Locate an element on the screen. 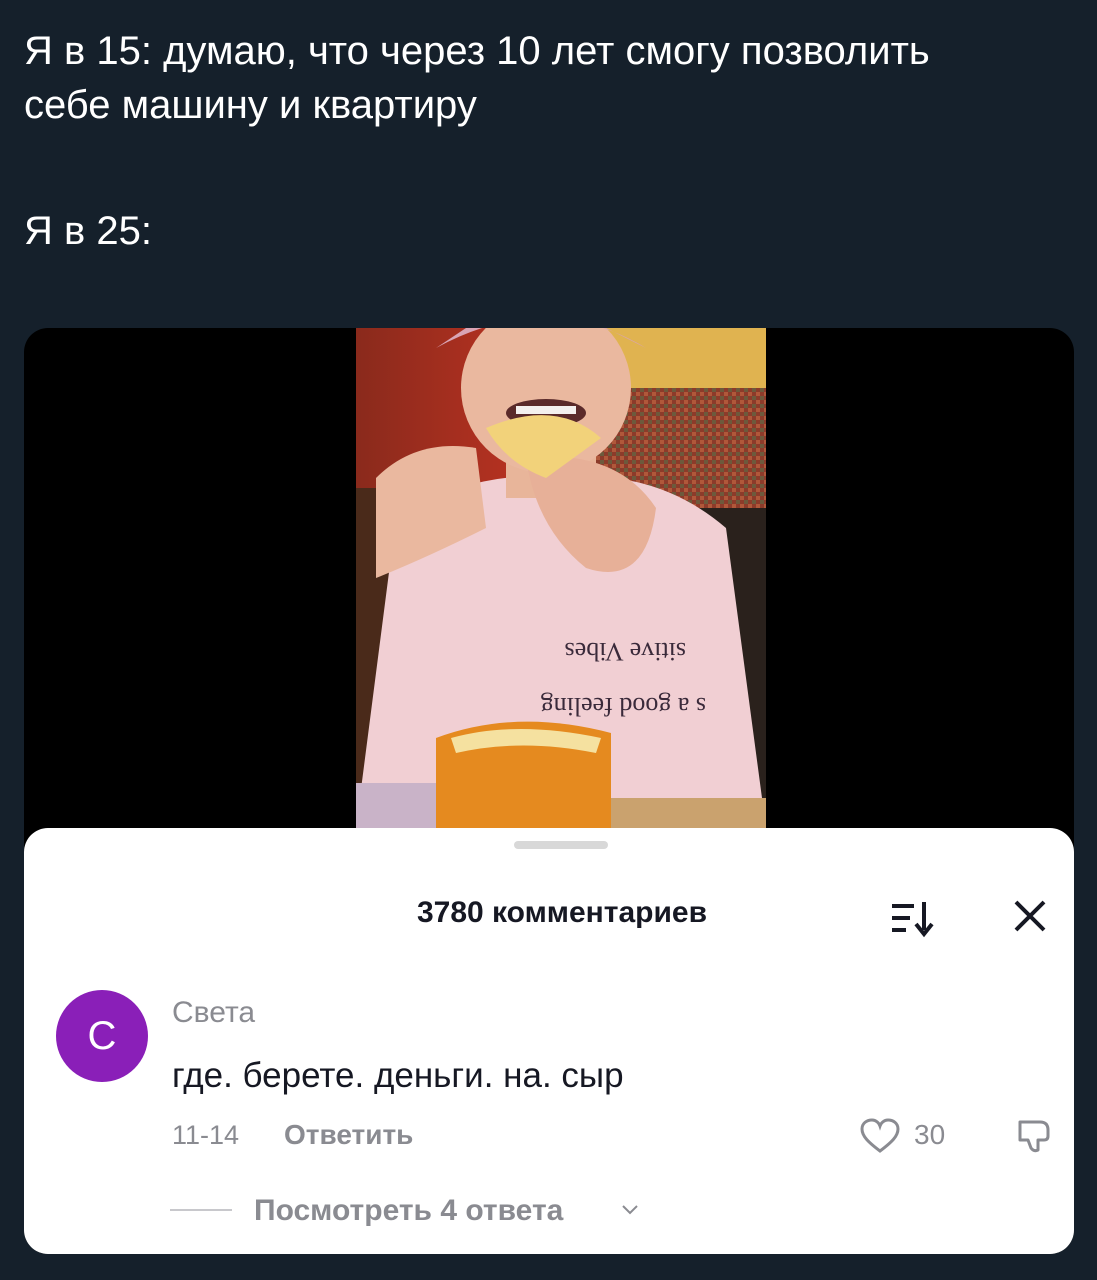 This screenshot has height=1280, width=1097. replies-divider is located at coordinates (201, 1210).